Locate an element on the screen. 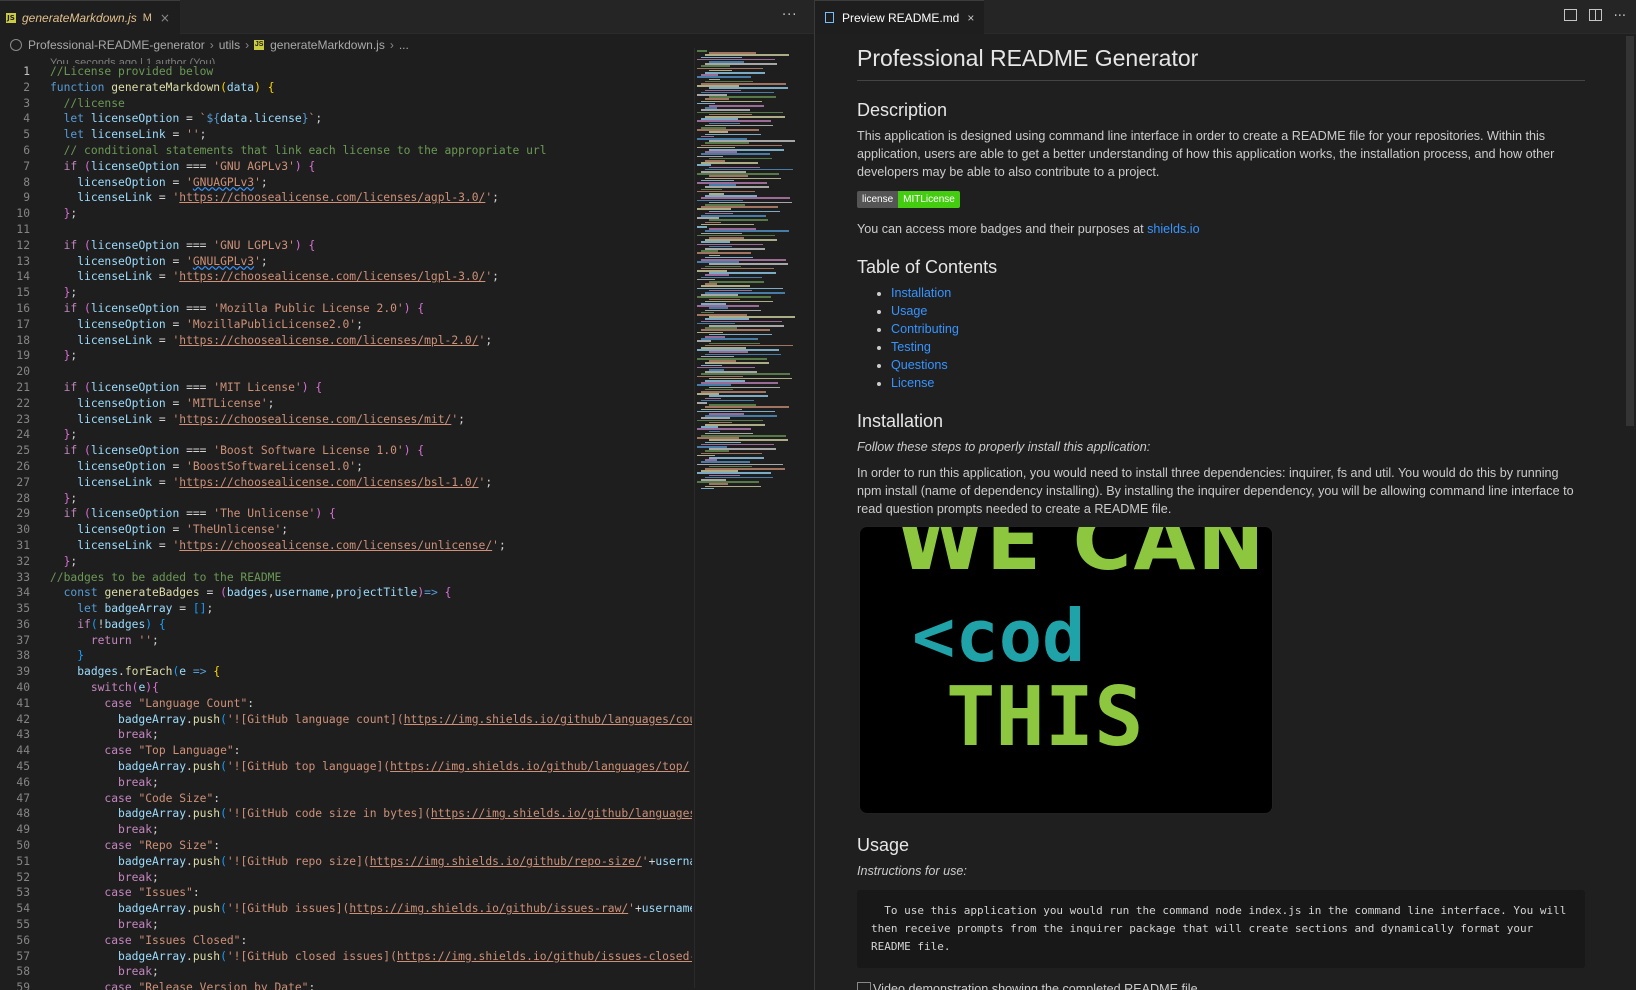 The width and height of the screenshot is (1636, 990). code-line: 30 licenseOption = 'TheUnlicense'; is located at coordinates (152, 530).